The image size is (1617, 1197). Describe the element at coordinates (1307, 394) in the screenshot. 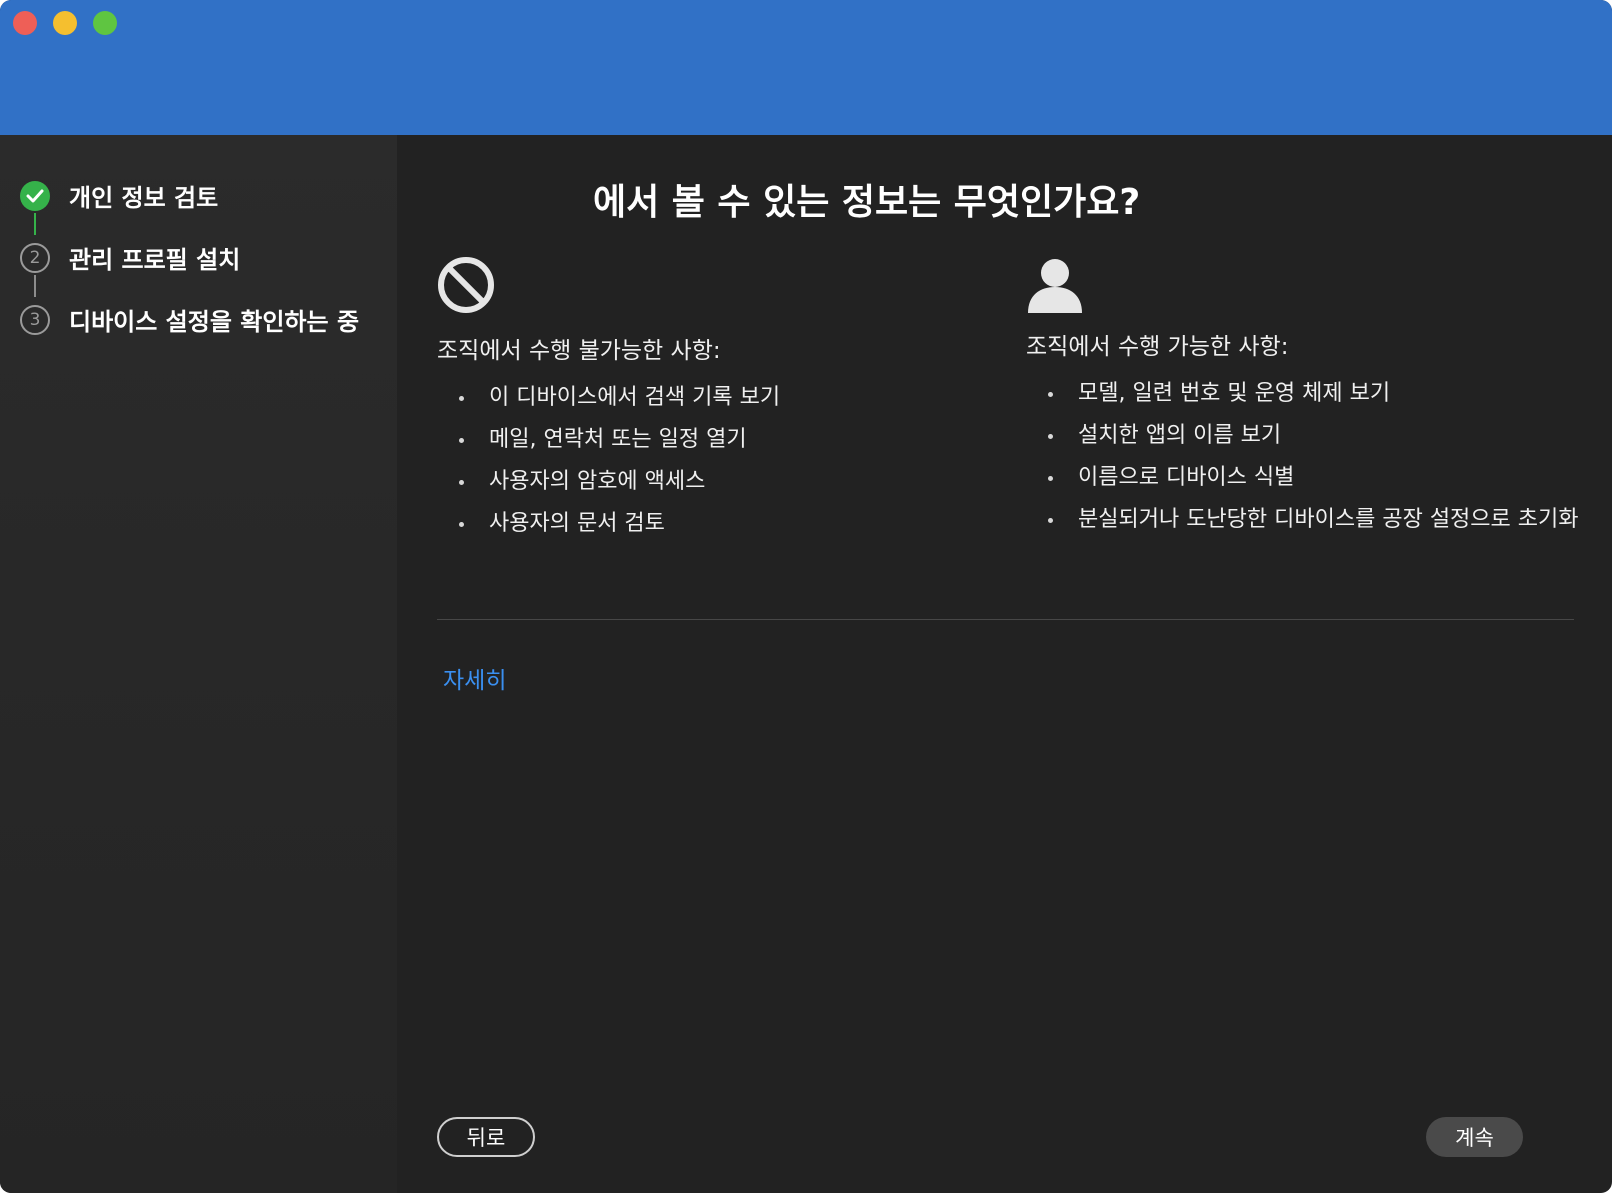

I see `list-item: 모델, 일련 번호 및 운영 체제 보기` at that location.